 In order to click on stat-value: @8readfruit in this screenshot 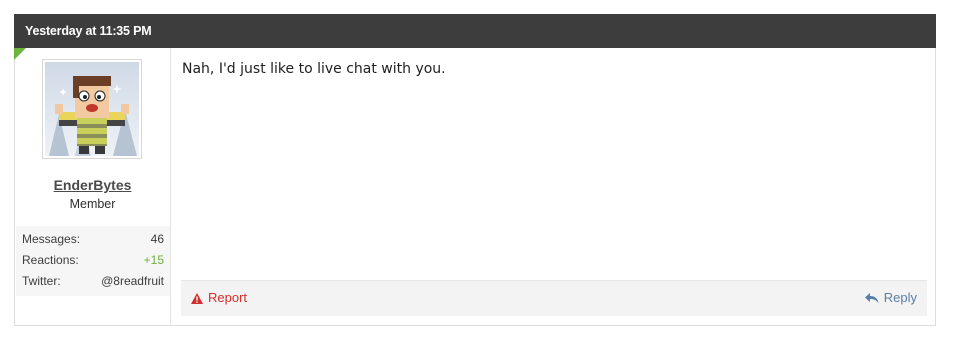, I will do `click(132, 281)`.